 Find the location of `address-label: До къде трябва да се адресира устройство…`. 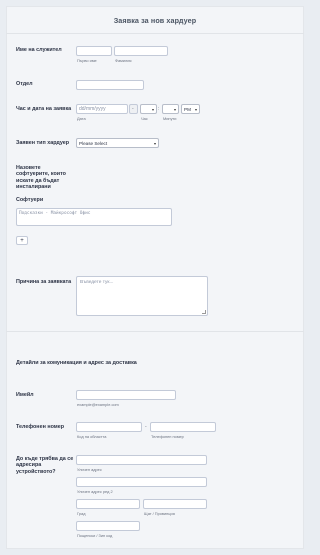

address-label: До къде трябва да се адресира устройство… is located at coordinates (45, 465).